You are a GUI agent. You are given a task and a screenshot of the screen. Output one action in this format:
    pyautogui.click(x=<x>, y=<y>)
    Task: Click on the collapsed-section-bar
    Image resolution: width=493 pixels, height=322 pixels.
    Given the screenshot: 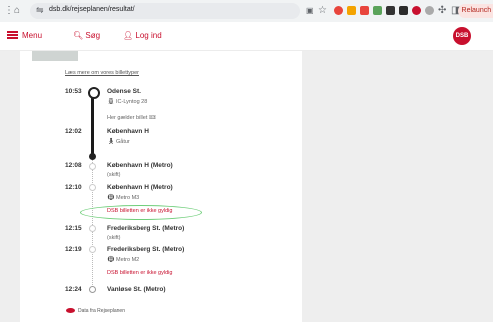 What is the action you would take?
    pyautogui.click(x=55, y=56)
    